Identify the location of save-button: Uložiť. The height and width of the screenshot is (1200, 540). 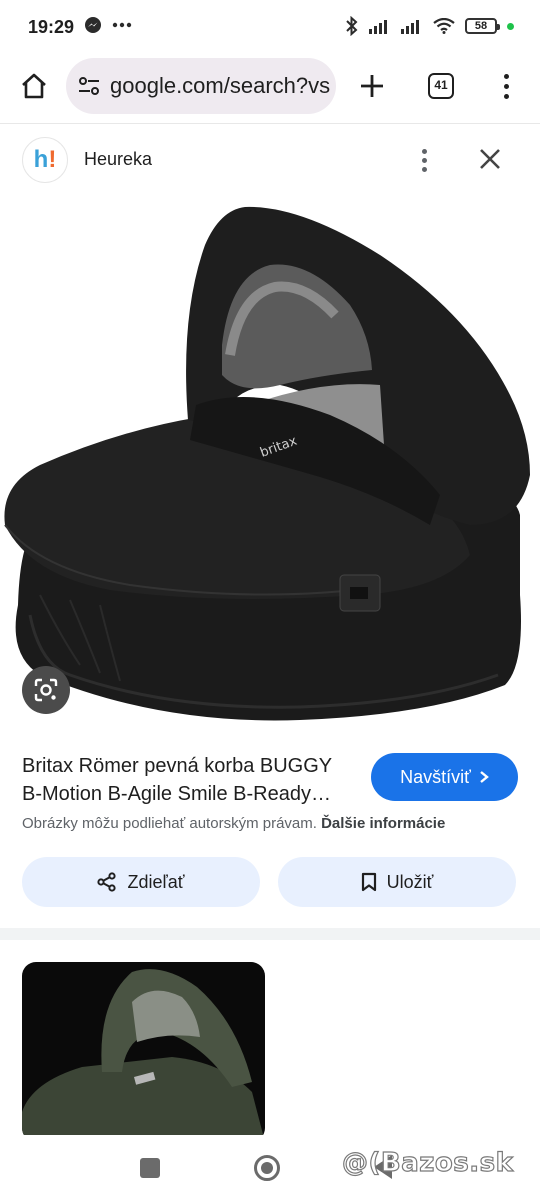
(397, 882).